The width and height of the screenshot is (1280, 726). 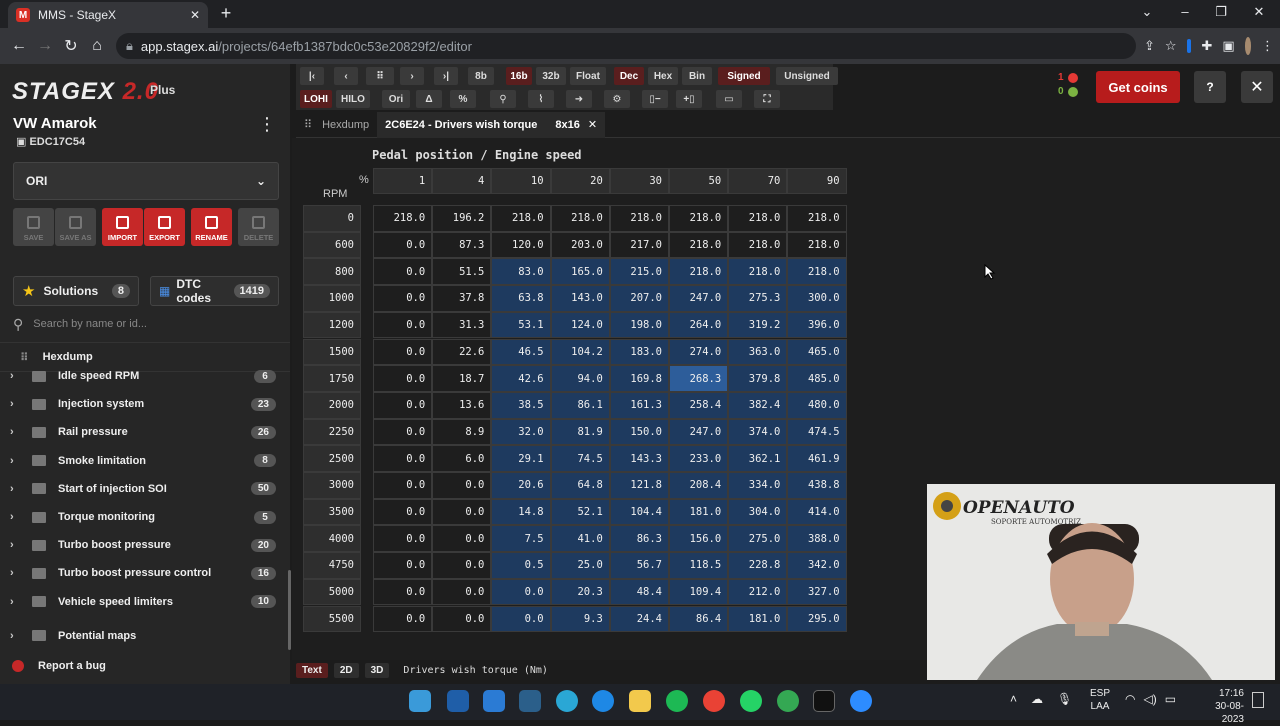 What do you see at coordinates (580, 405) in the screenshot?
I see `map-cell: 86.1` at bounding box center [580, 405].